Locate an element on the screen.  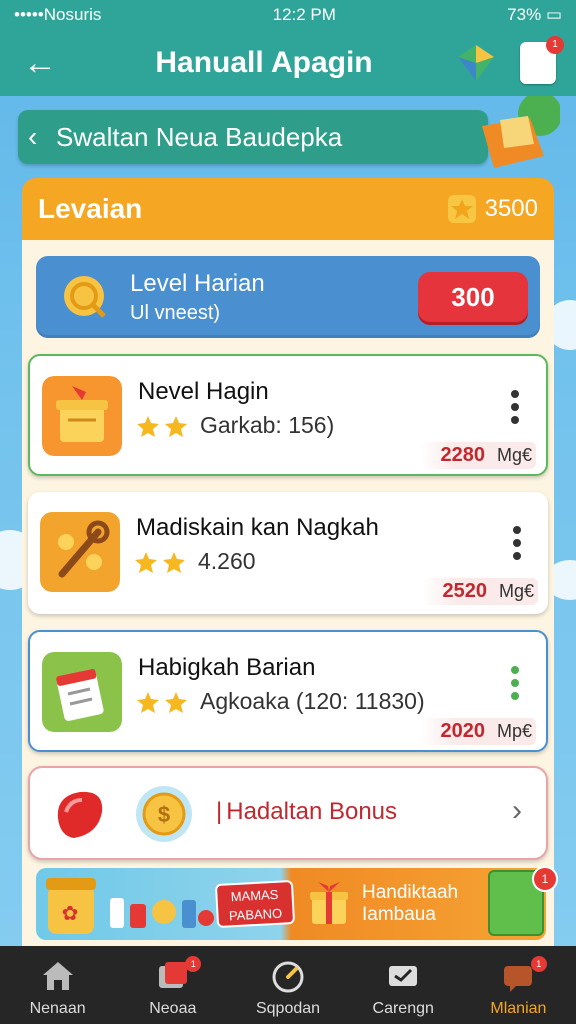
quest-title: Habigkah Barian is located at coordinates (227, 667).